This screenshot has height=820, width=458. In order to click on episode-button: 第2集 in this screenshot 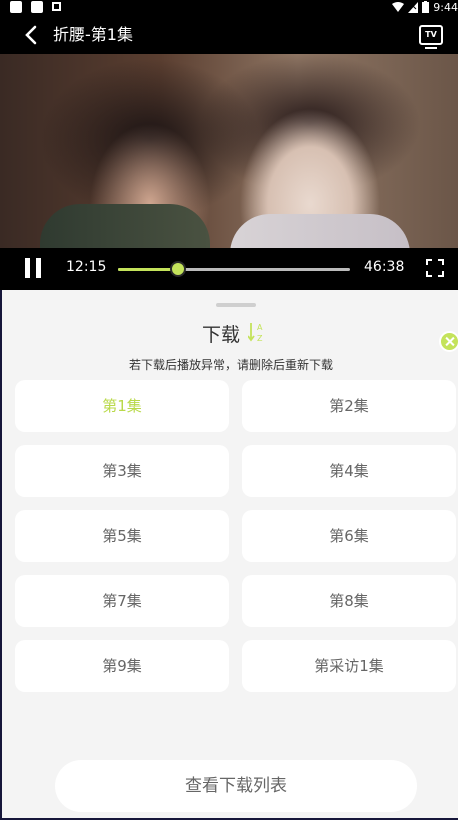, I will do `click(349, 406)`.